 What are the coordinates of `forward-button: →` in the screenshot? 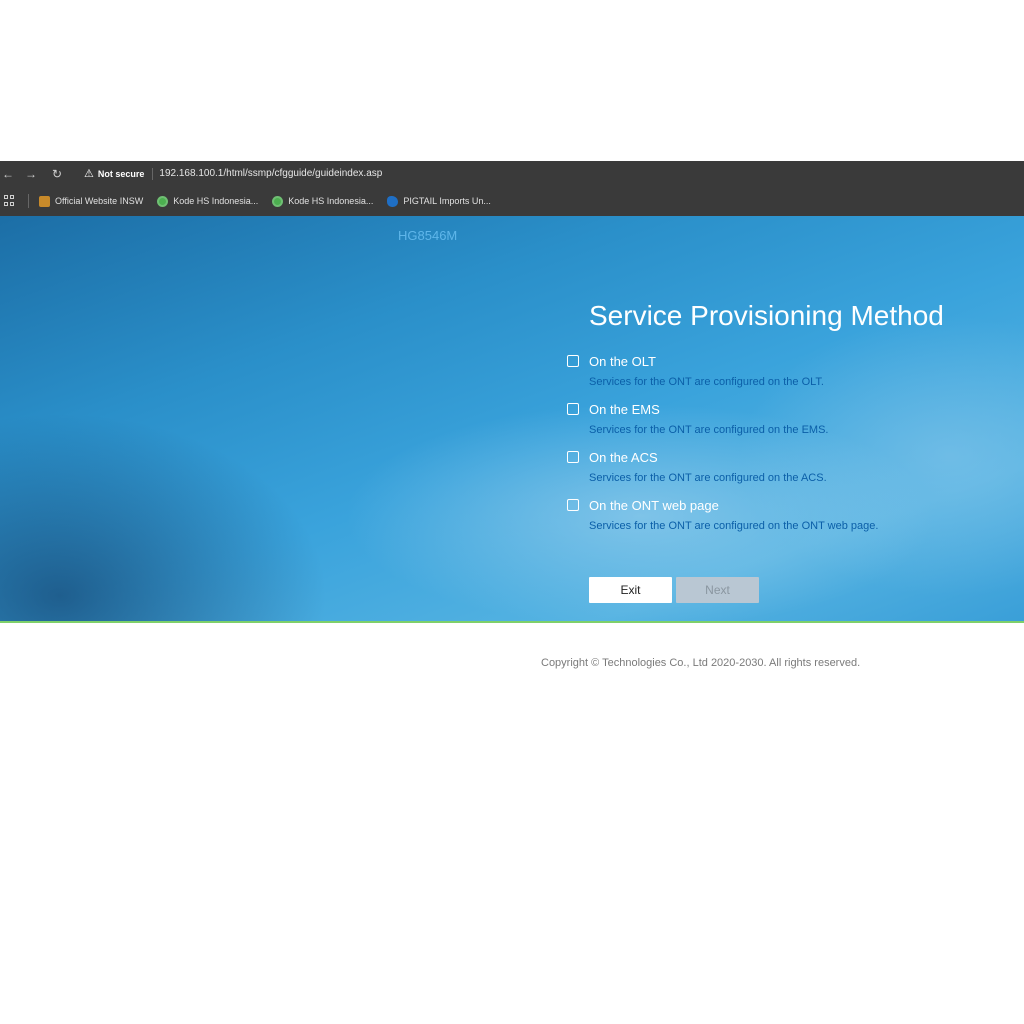 It's located at (31, 173).